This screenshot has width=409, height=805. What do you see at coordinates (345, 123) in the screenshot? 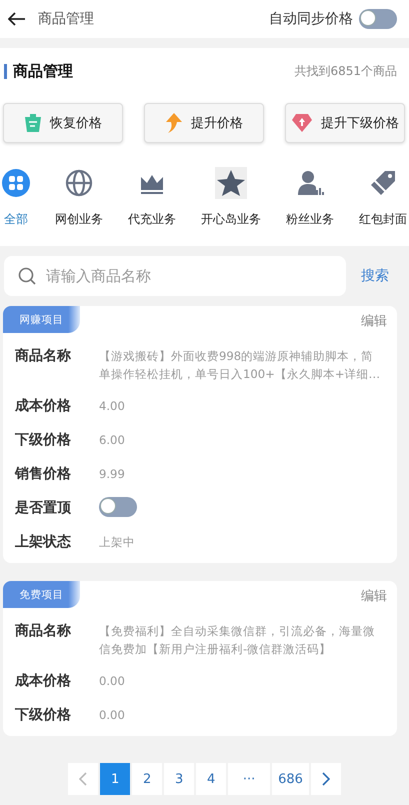
I see `action-button: 提升下级价格` at bounding box center [345, 123].